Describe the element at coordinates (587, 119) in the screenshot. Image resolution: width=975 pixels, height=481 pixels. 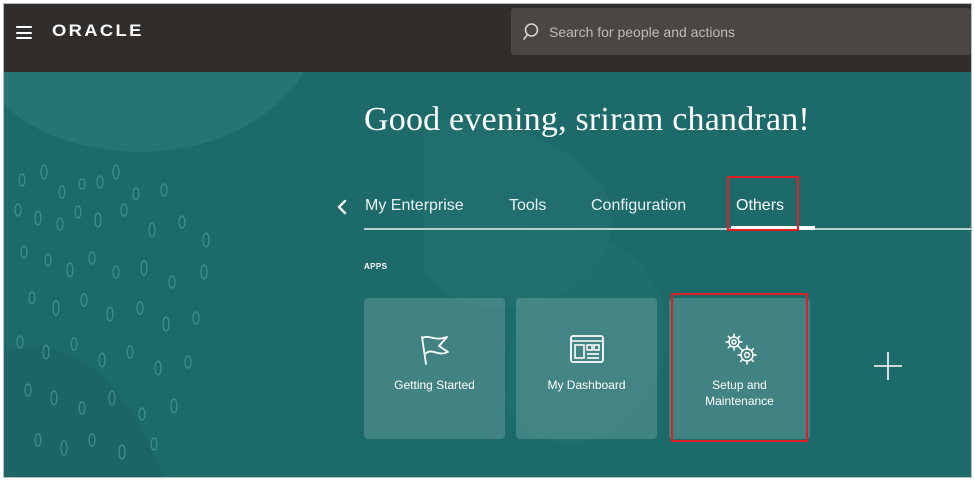
I see `greeting-title: Good evening, sriram chandran!` at that location.